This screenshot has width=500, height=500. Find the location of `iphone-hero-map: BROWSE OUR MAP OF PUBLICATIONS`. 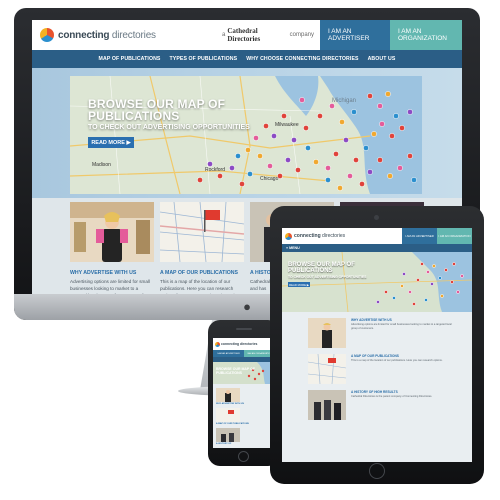

iphone-hero-map: BROWSE OUR MAP OF PUBLICATIONS is located at coordinates (244, 373).